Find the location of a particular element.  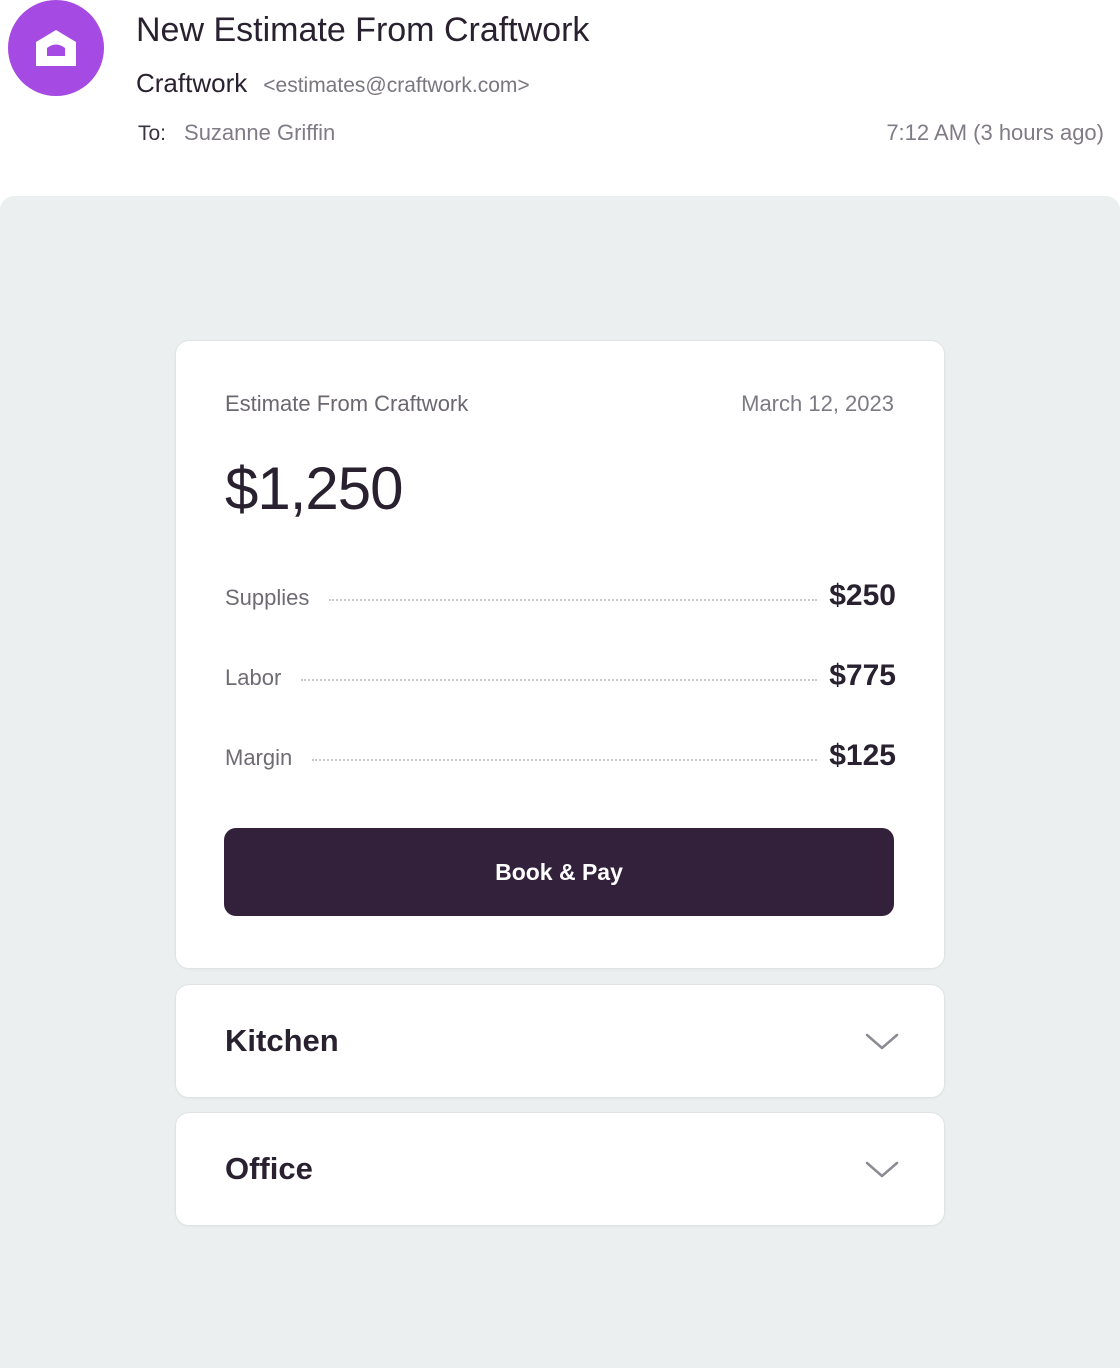

recipient-row: To: Suzanne Griffin is located at coordinates (236, 137).